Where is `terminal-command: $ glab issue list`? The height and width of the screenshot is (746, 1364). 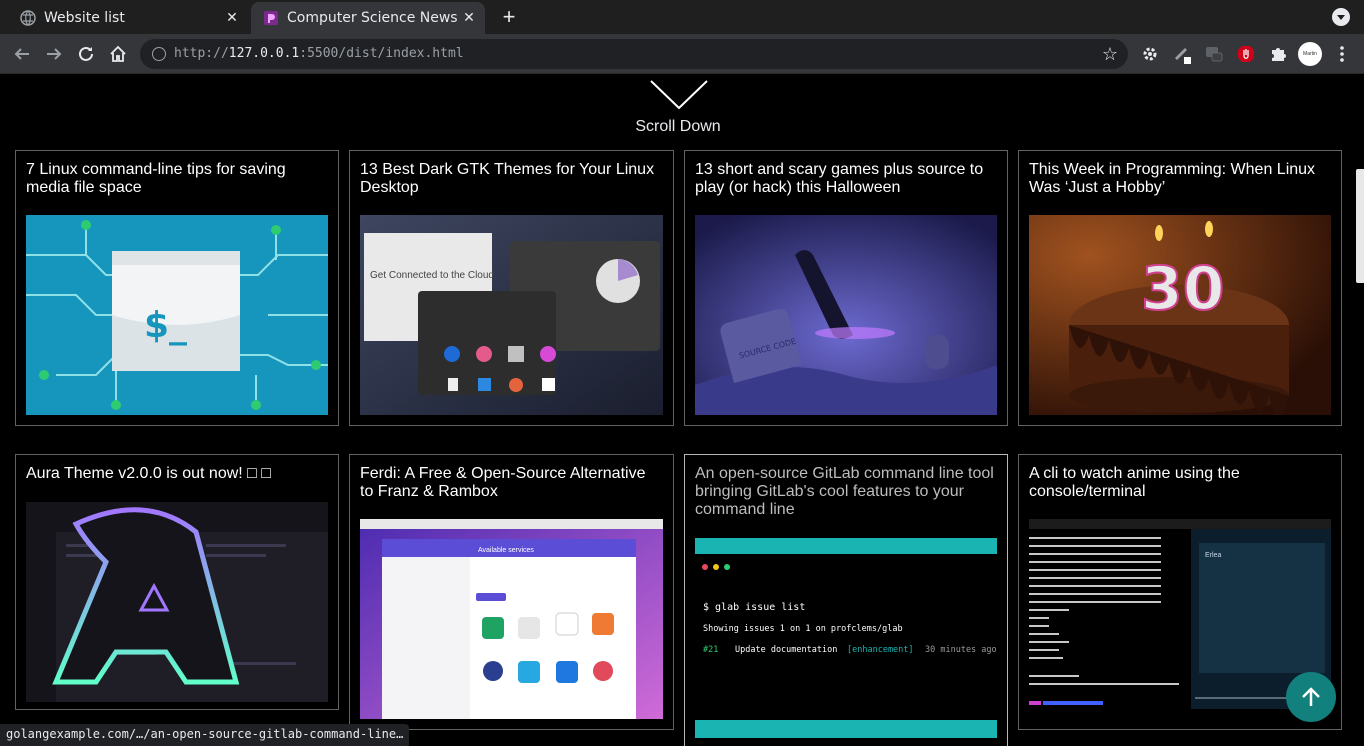
terminal-command: $ glab issue list is located at coordinates (754, 607).